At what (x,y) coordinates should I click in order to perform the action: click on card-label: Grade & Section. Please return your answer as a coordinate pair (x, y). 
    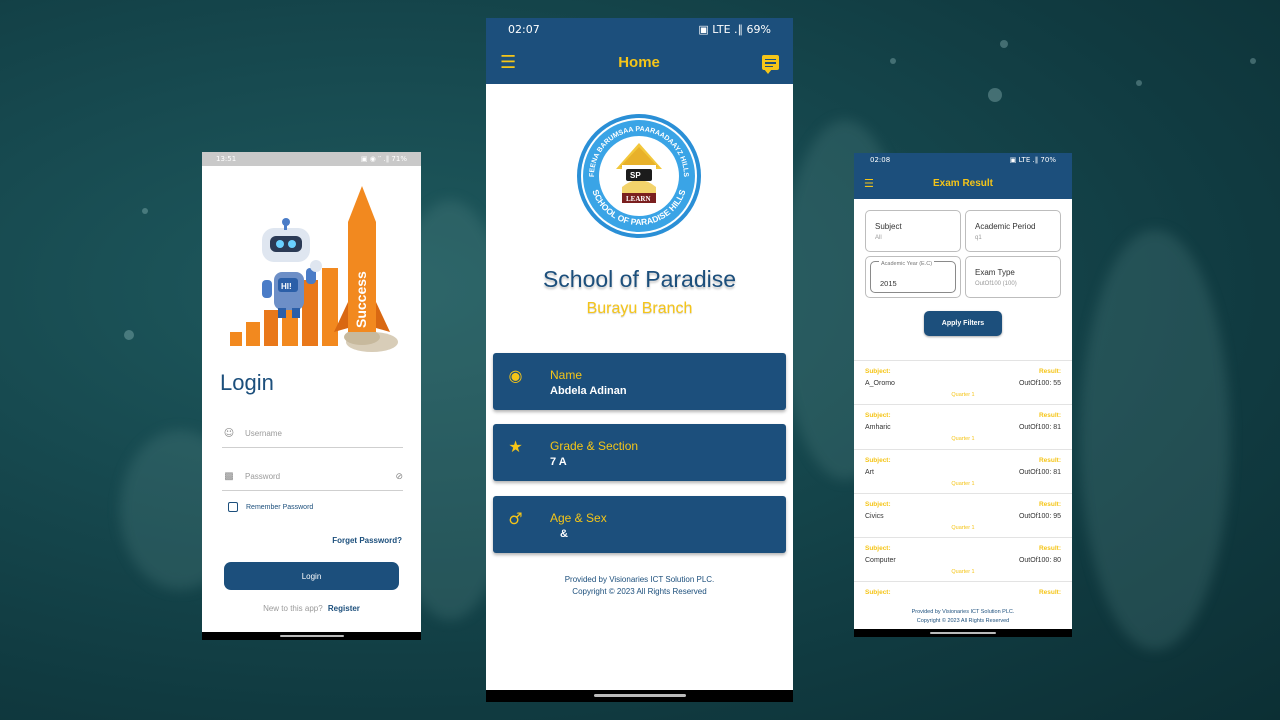
    Looking at the image, I should click on (594, 446).